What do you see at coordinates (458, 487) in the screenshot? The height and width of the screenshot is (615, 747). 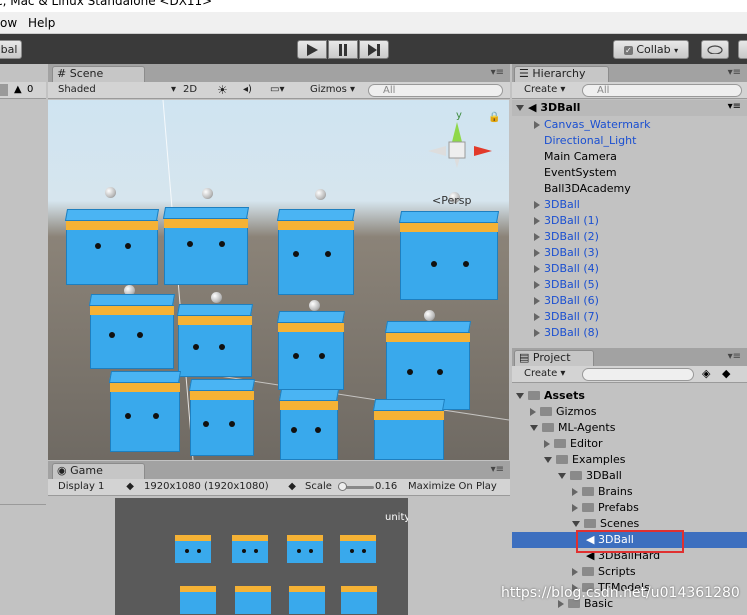 I see `maximize-on-play-toggle: Maximize On Play` at bounding box center [458, 487].